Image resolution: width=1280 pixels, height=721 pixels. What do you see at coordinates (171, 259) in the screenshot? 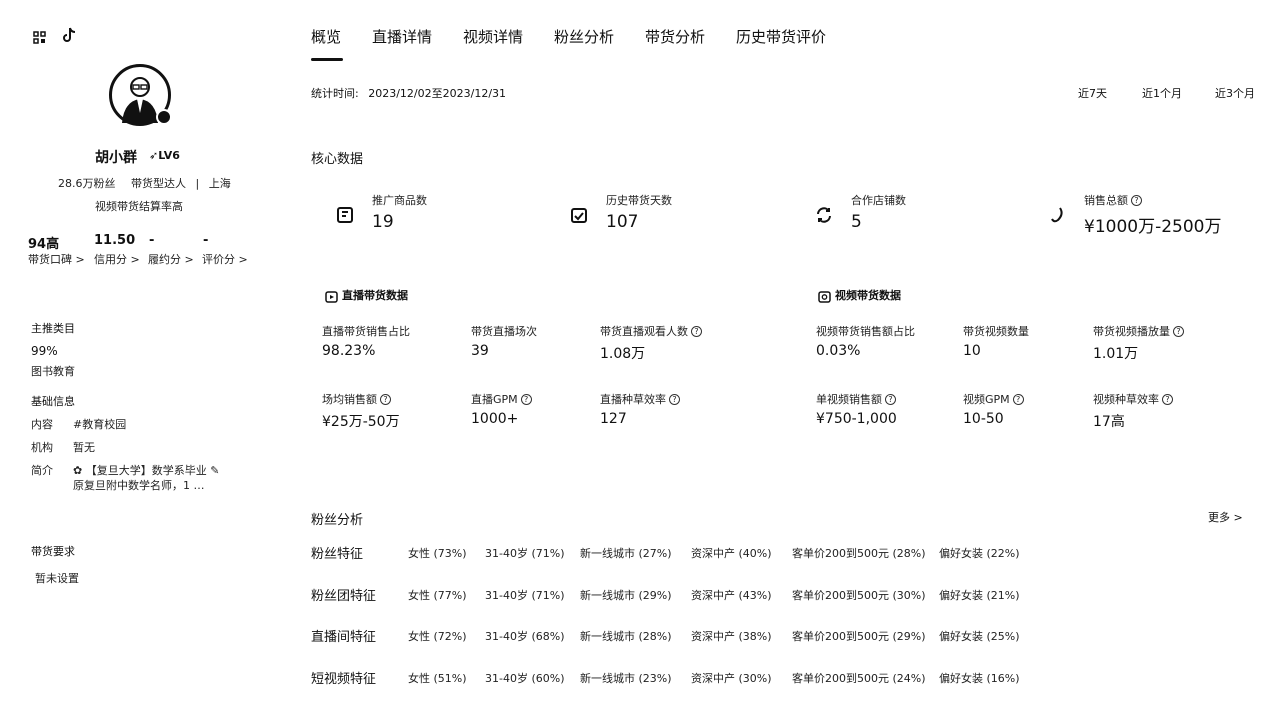
I see `stat-link-fulfill: 履约分 >` at bounding box center [171, 259].